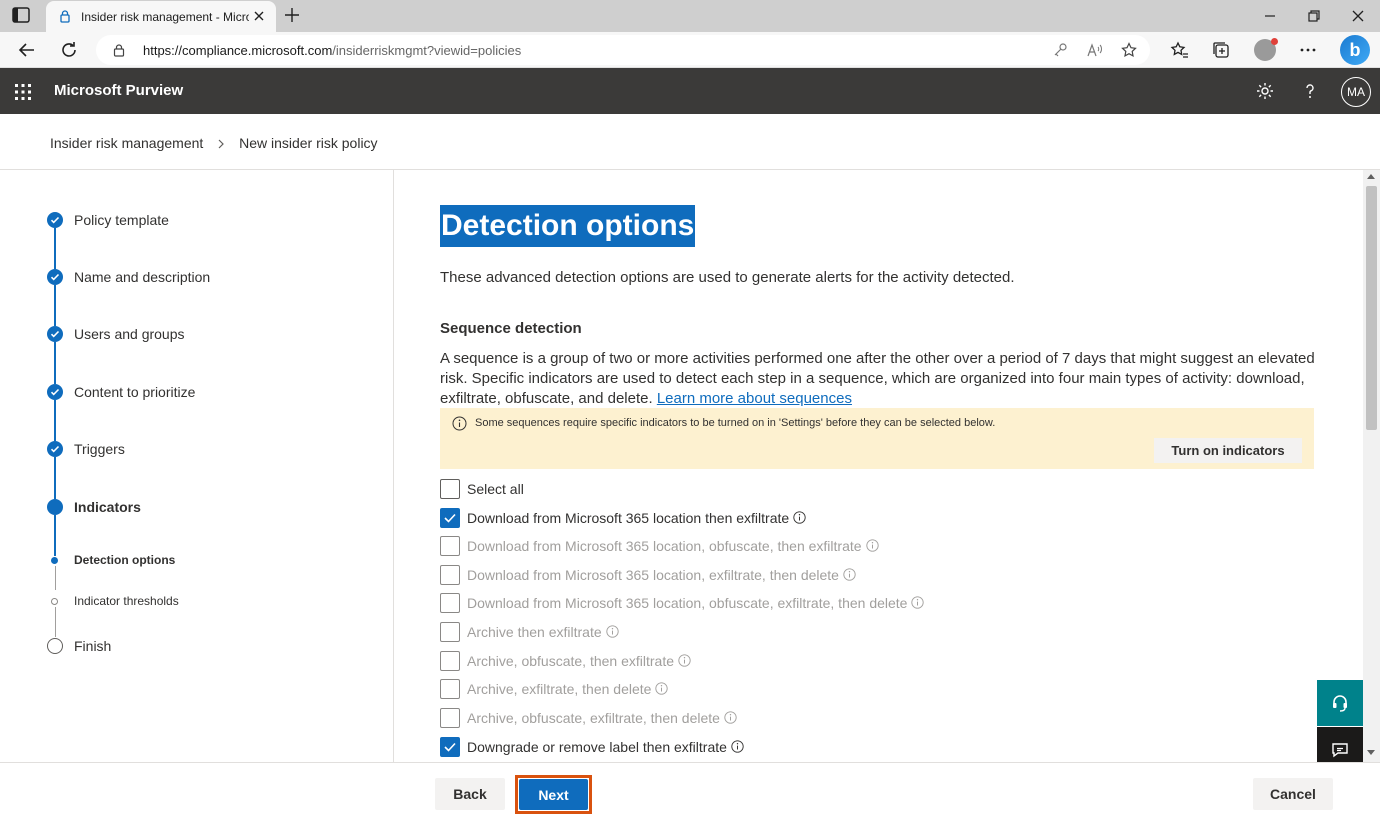  What do you see at coordinates (54, 560) in the screenshot?
I see `substep-current-dot-icon` at bounding box center [54, 560].